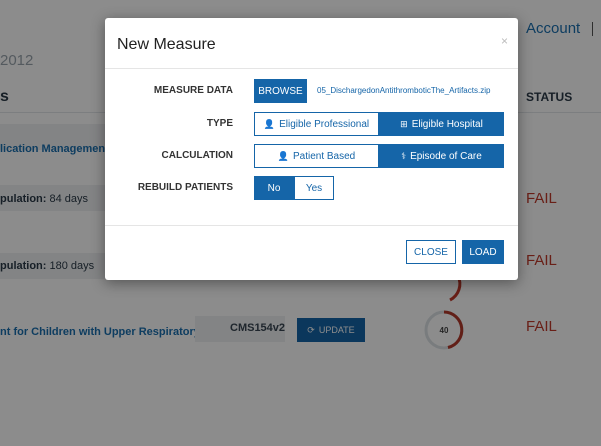 The width and height of the screenshot is (601, 446). What do you see at coordinates (269, 123) in the screenshot?
I see `user-icon: 👤` at bounding box center [269, 123].